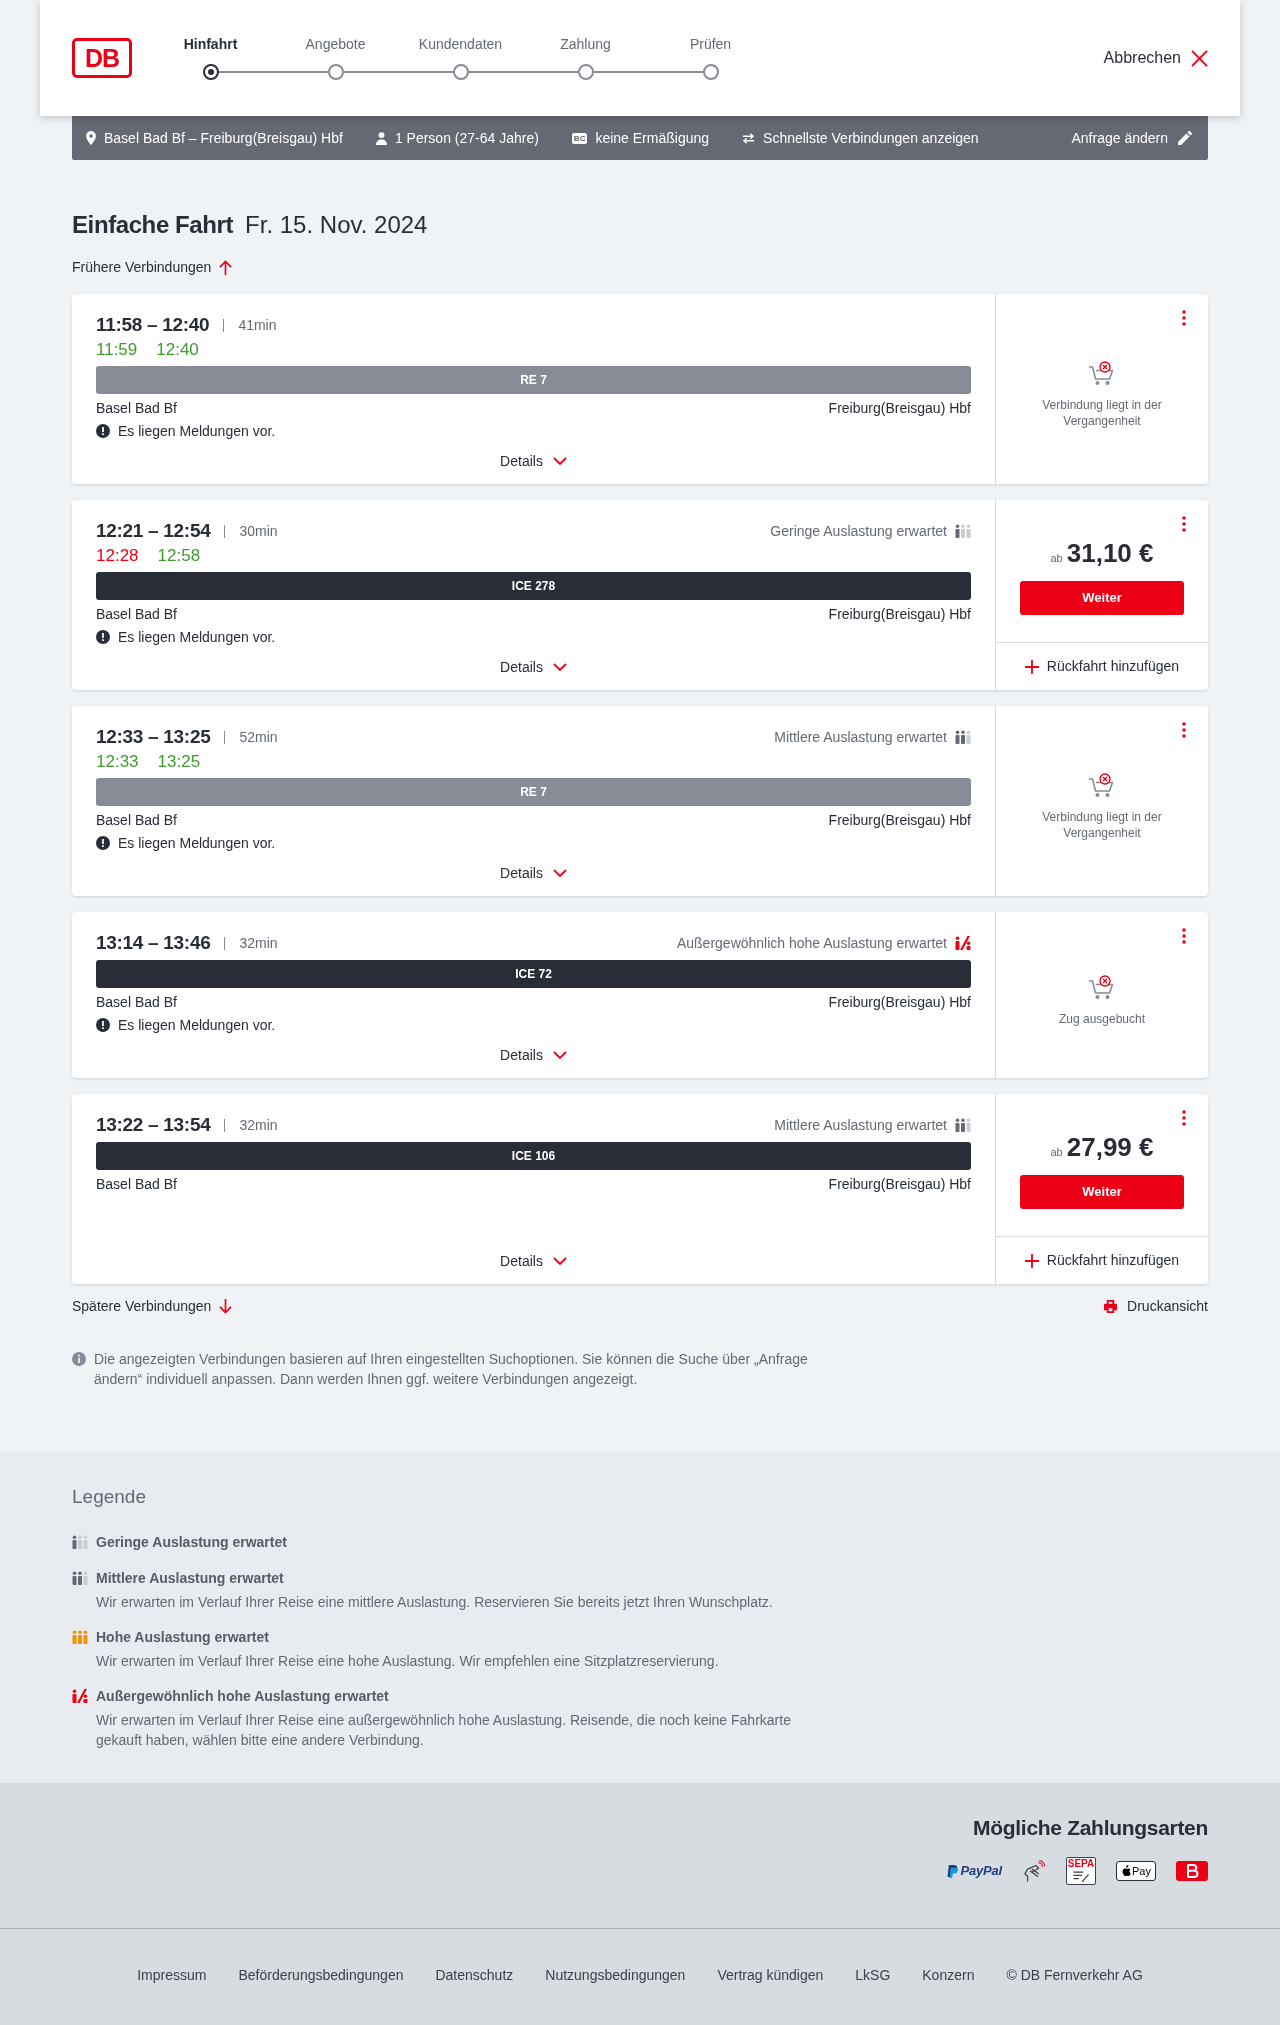 This screenshot has width=1280, height=2025. What do you see at coordinates (948, 1975) in the screenshot?
I see `footer-link: Konzern` at bounding box center [948, 1975].